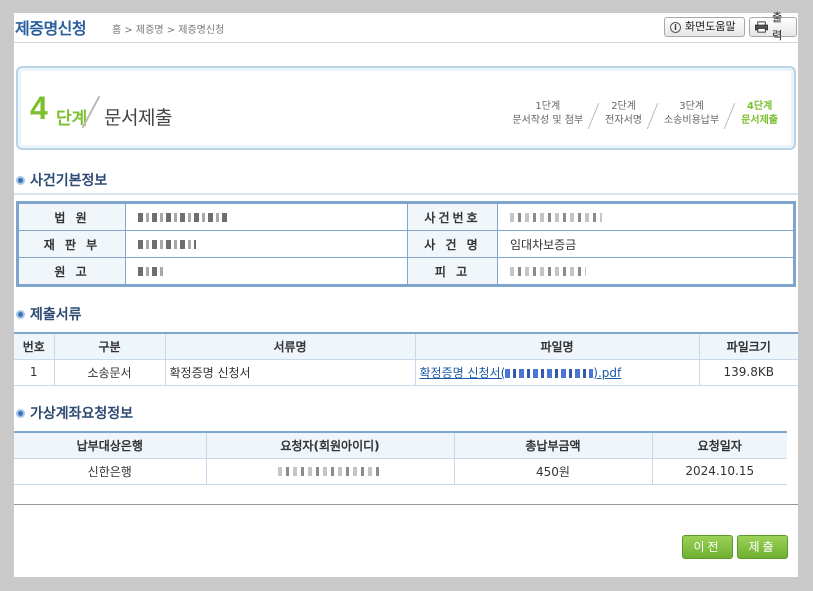 This screenshot has height=591, width=813. I want to click on case-info-heading: 사건기본정보, so click(61, 180).